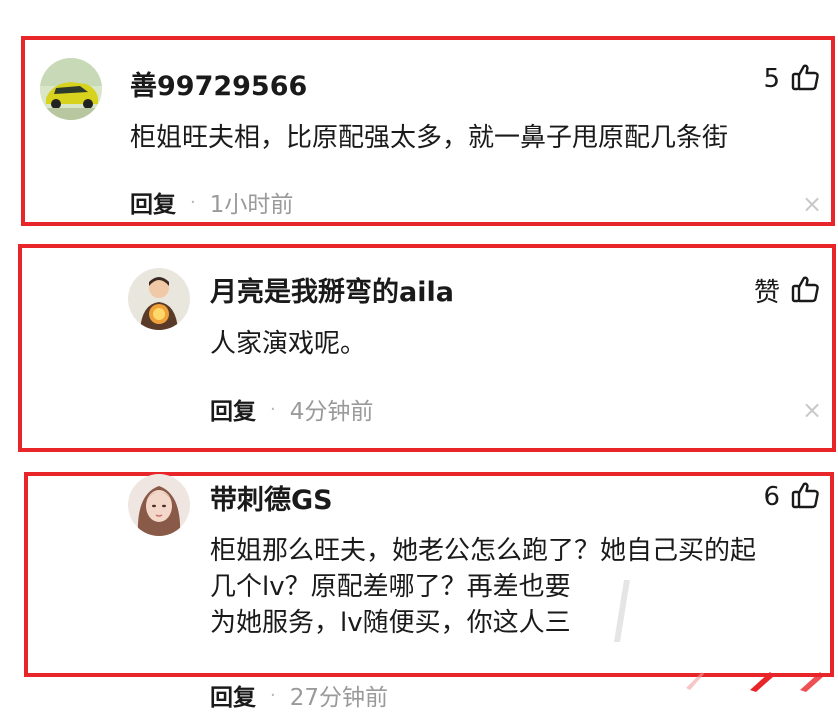  Describe the element at coordinates (233, 695) in the screenshot. I see `reply-button: 回复` at that location.